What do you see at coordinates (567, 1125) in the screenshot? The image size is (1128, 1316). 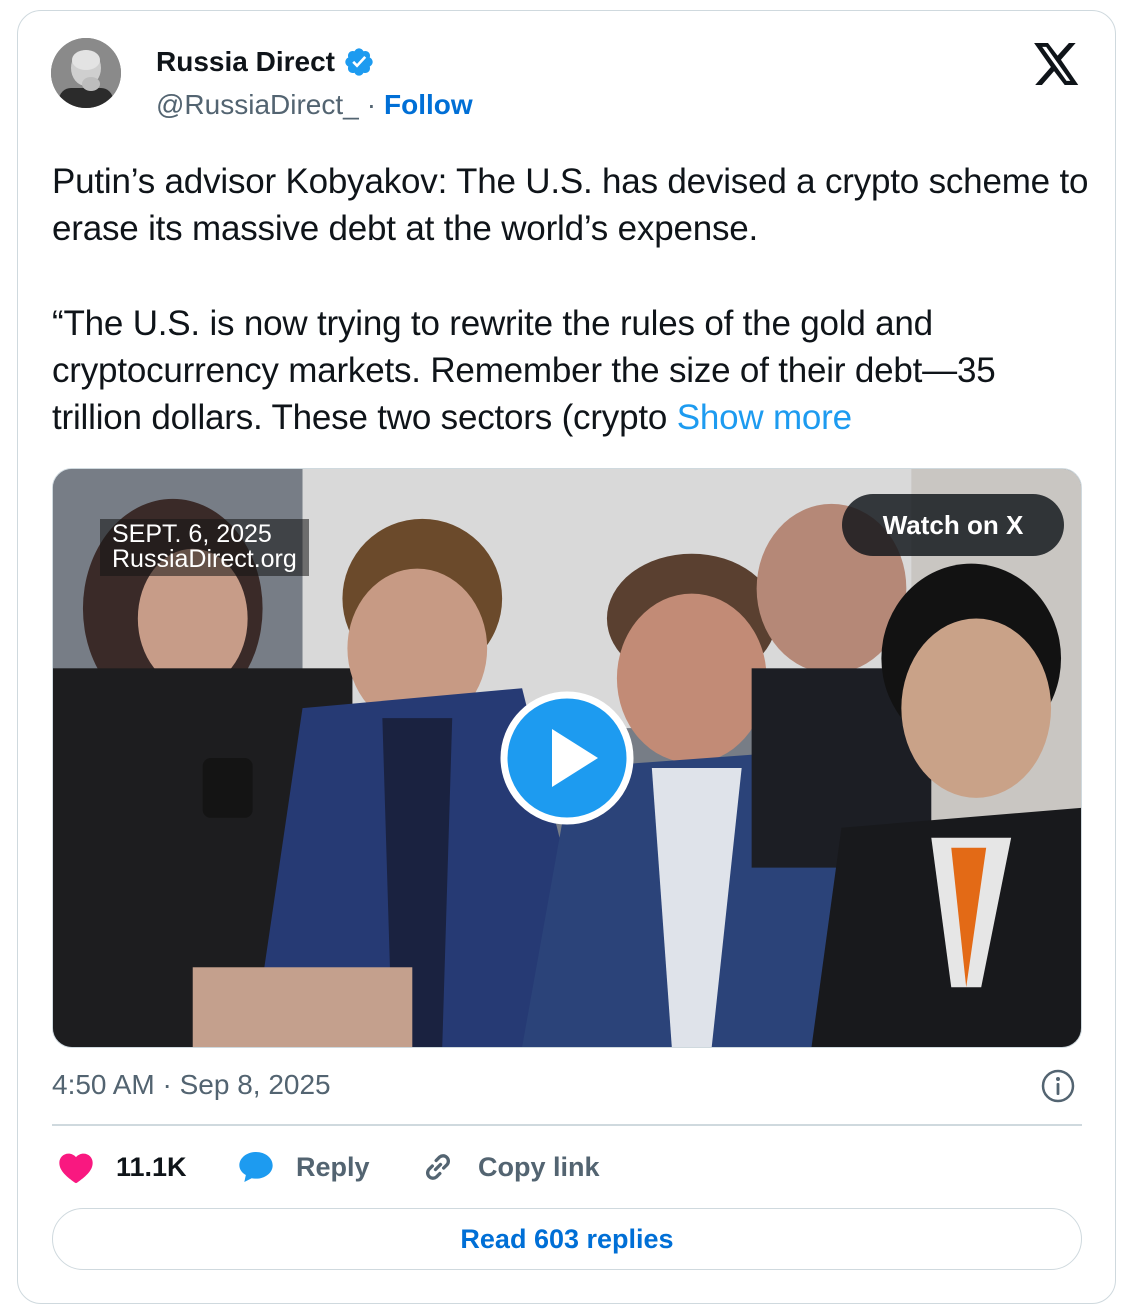 I see `divider` at bounding box center [567, 1125].